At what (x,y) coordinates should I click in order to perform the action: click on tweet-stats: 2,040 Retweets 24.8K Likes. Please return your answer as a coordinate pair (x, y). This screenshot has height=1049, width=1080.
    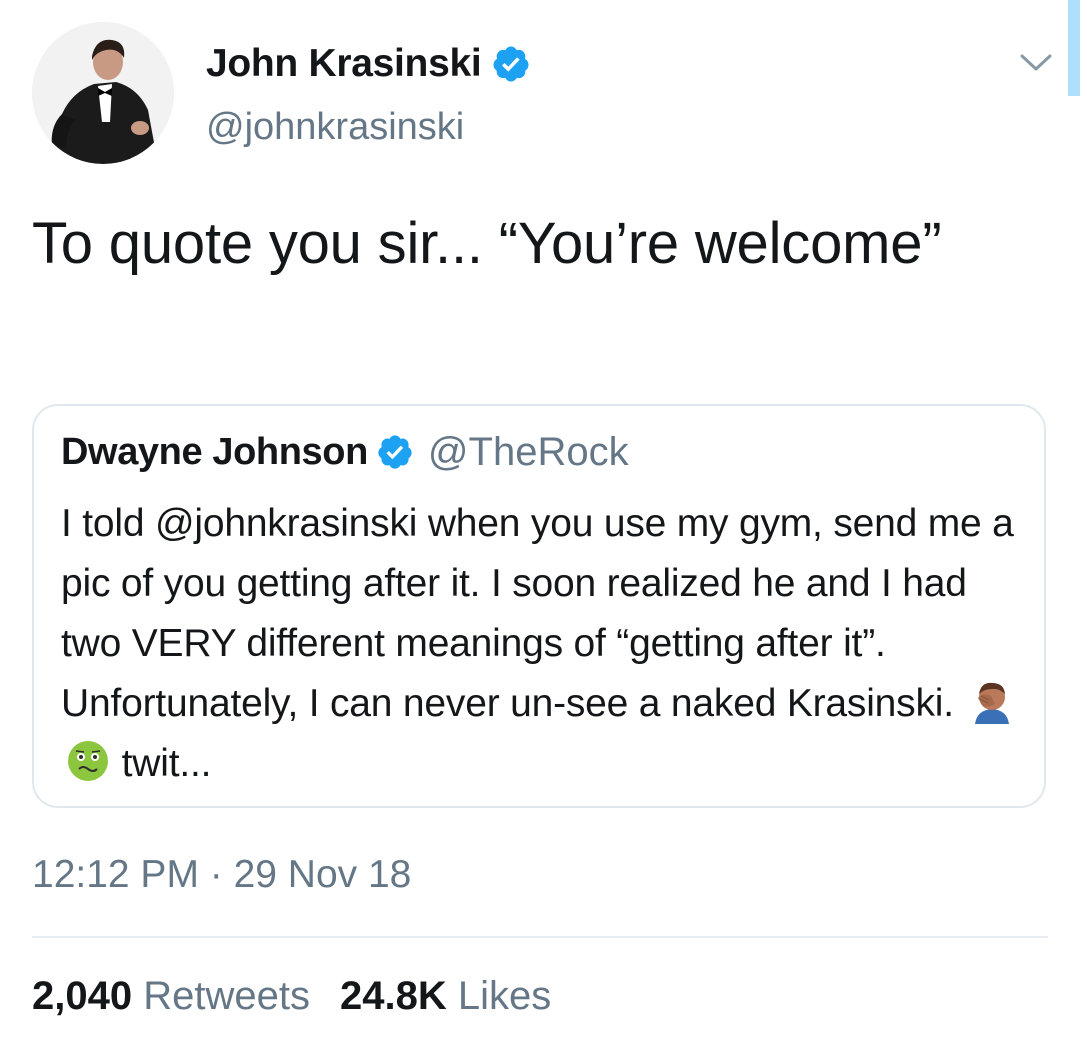
    Looking at the image, I should click on (306, 996).